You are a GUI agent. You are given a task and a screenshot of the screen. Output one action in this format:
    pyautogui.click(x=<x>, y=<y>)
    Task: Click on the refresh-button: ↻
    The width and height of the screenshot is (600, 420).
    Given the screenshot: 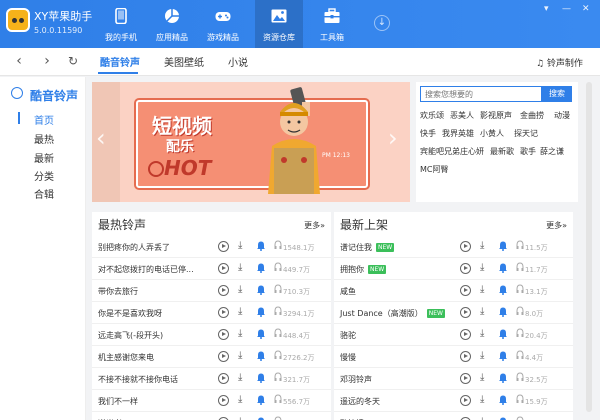 What is the action you would take?
    pyautogui.click(x=73, y=61)
    